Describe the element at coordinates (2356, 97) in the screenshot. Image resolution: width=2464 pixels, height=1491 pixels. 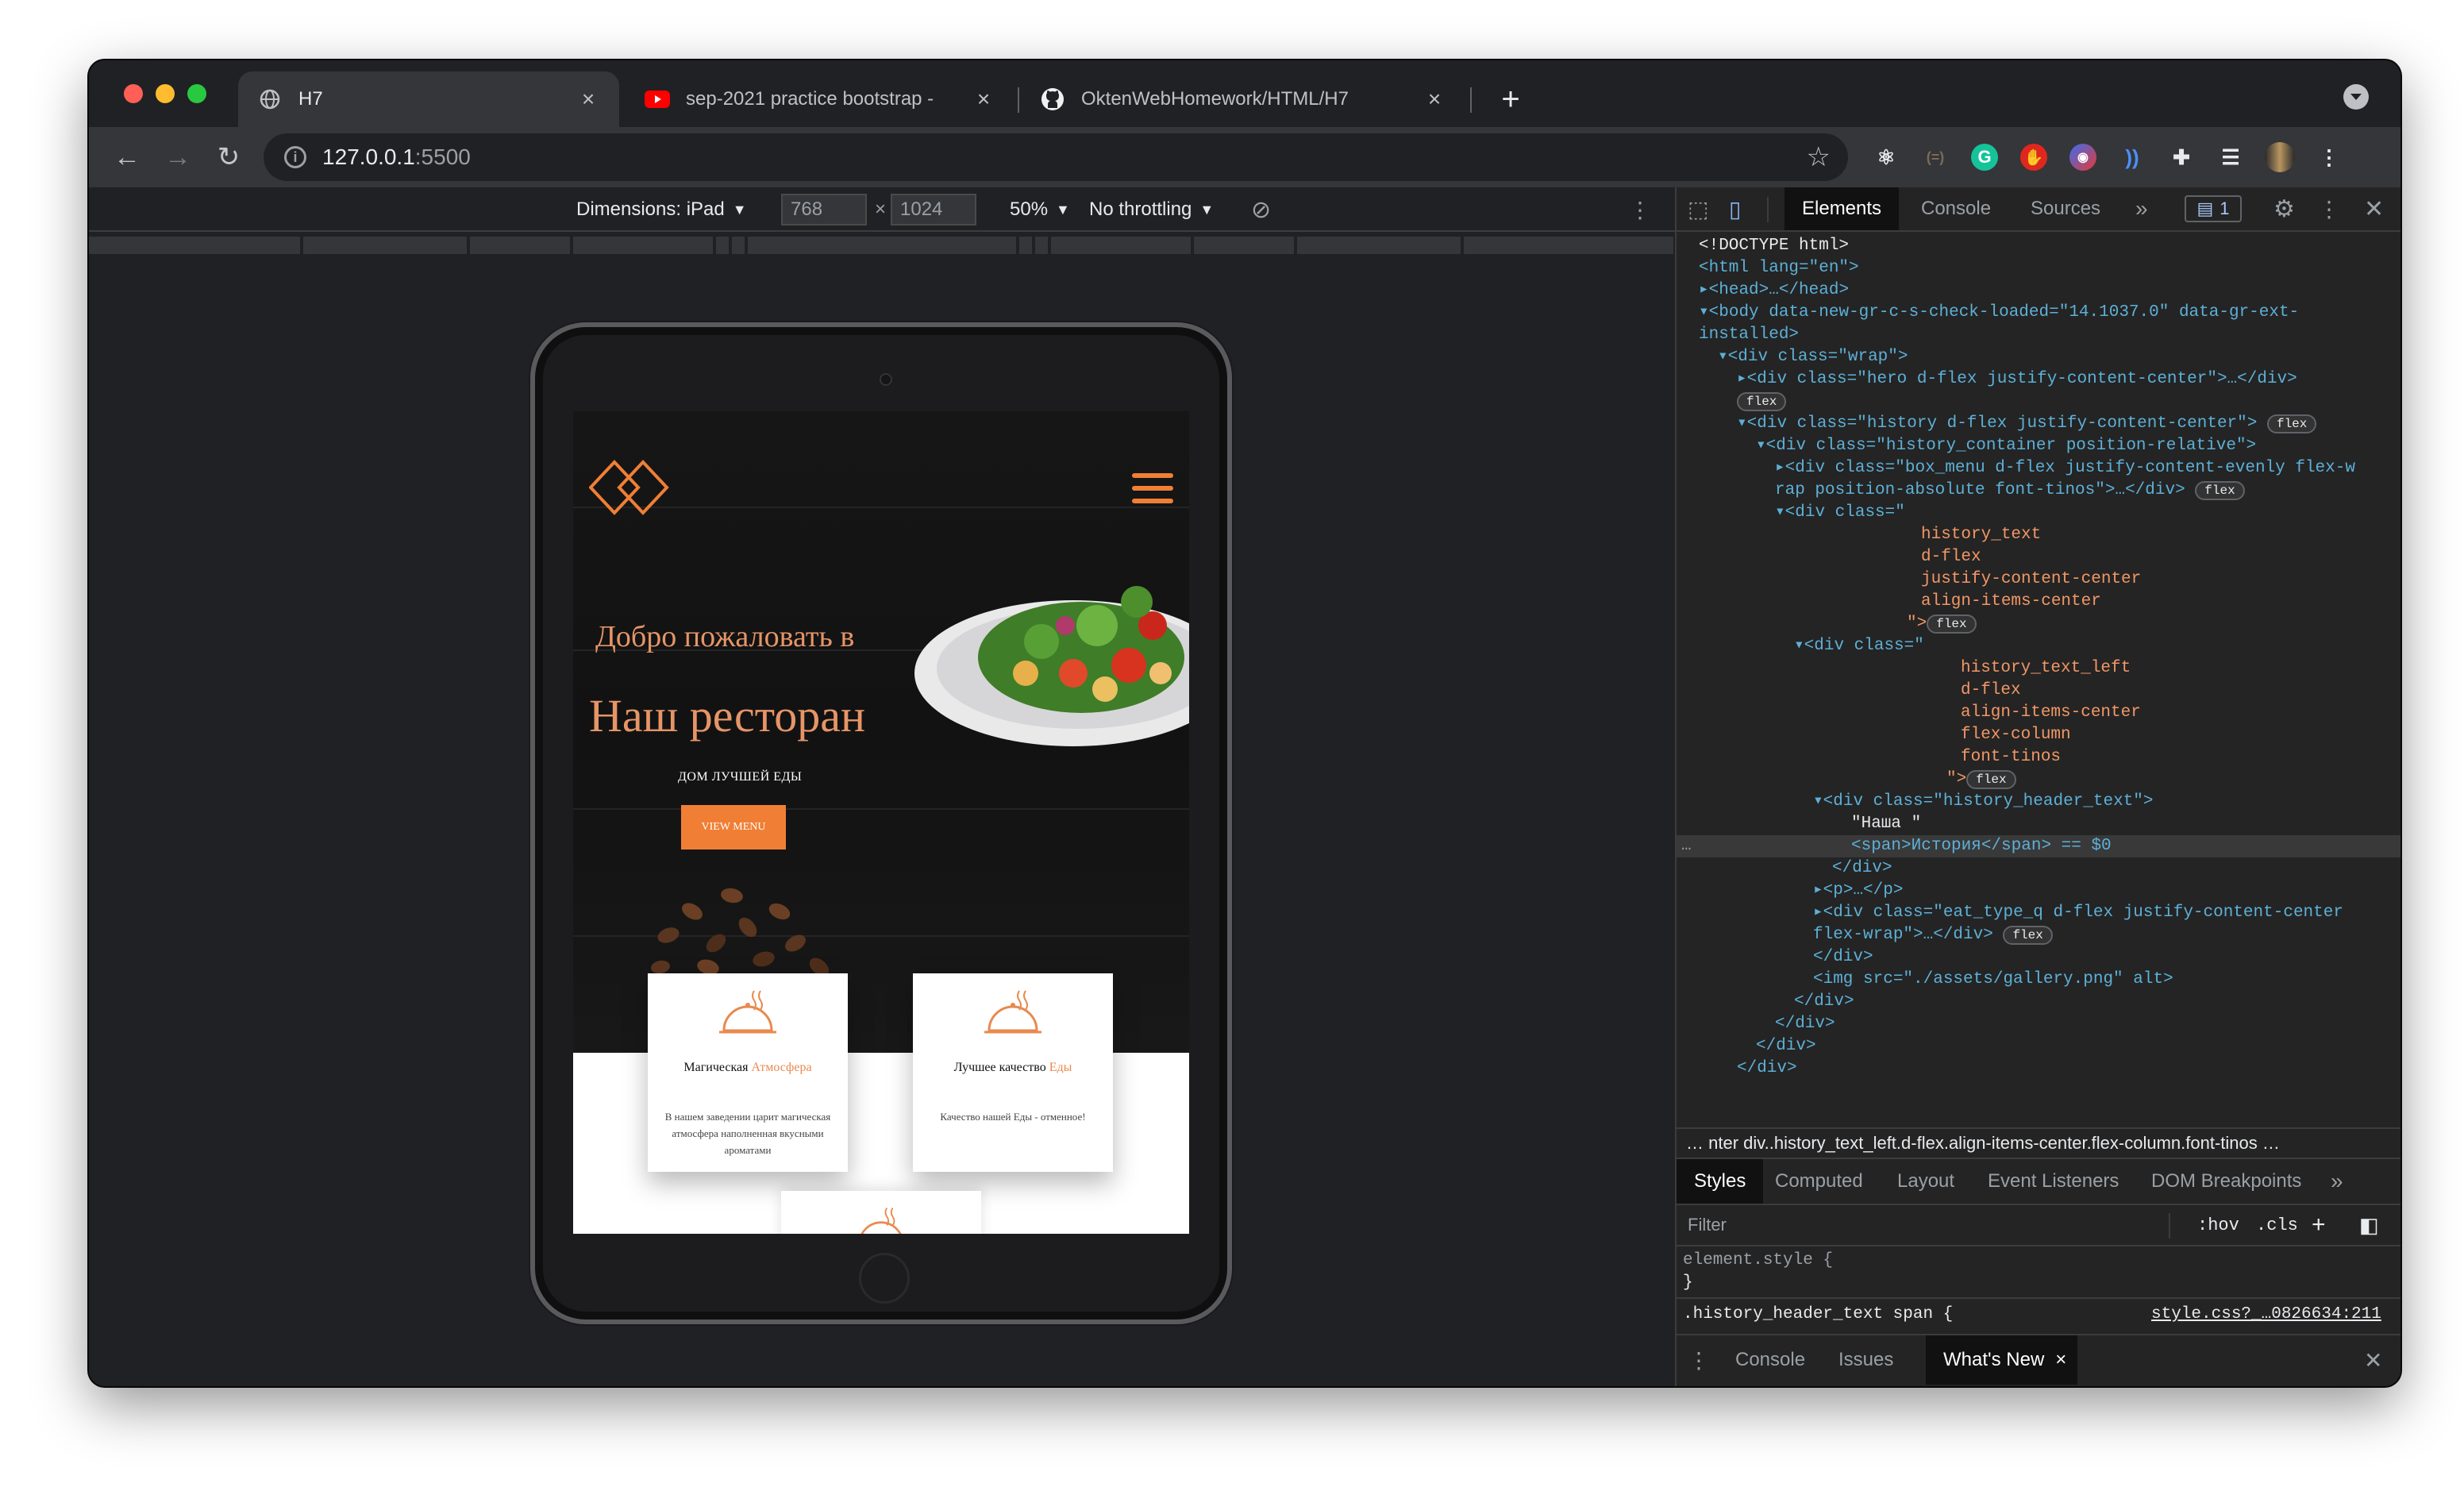
I see `tab-search-button` at that location.